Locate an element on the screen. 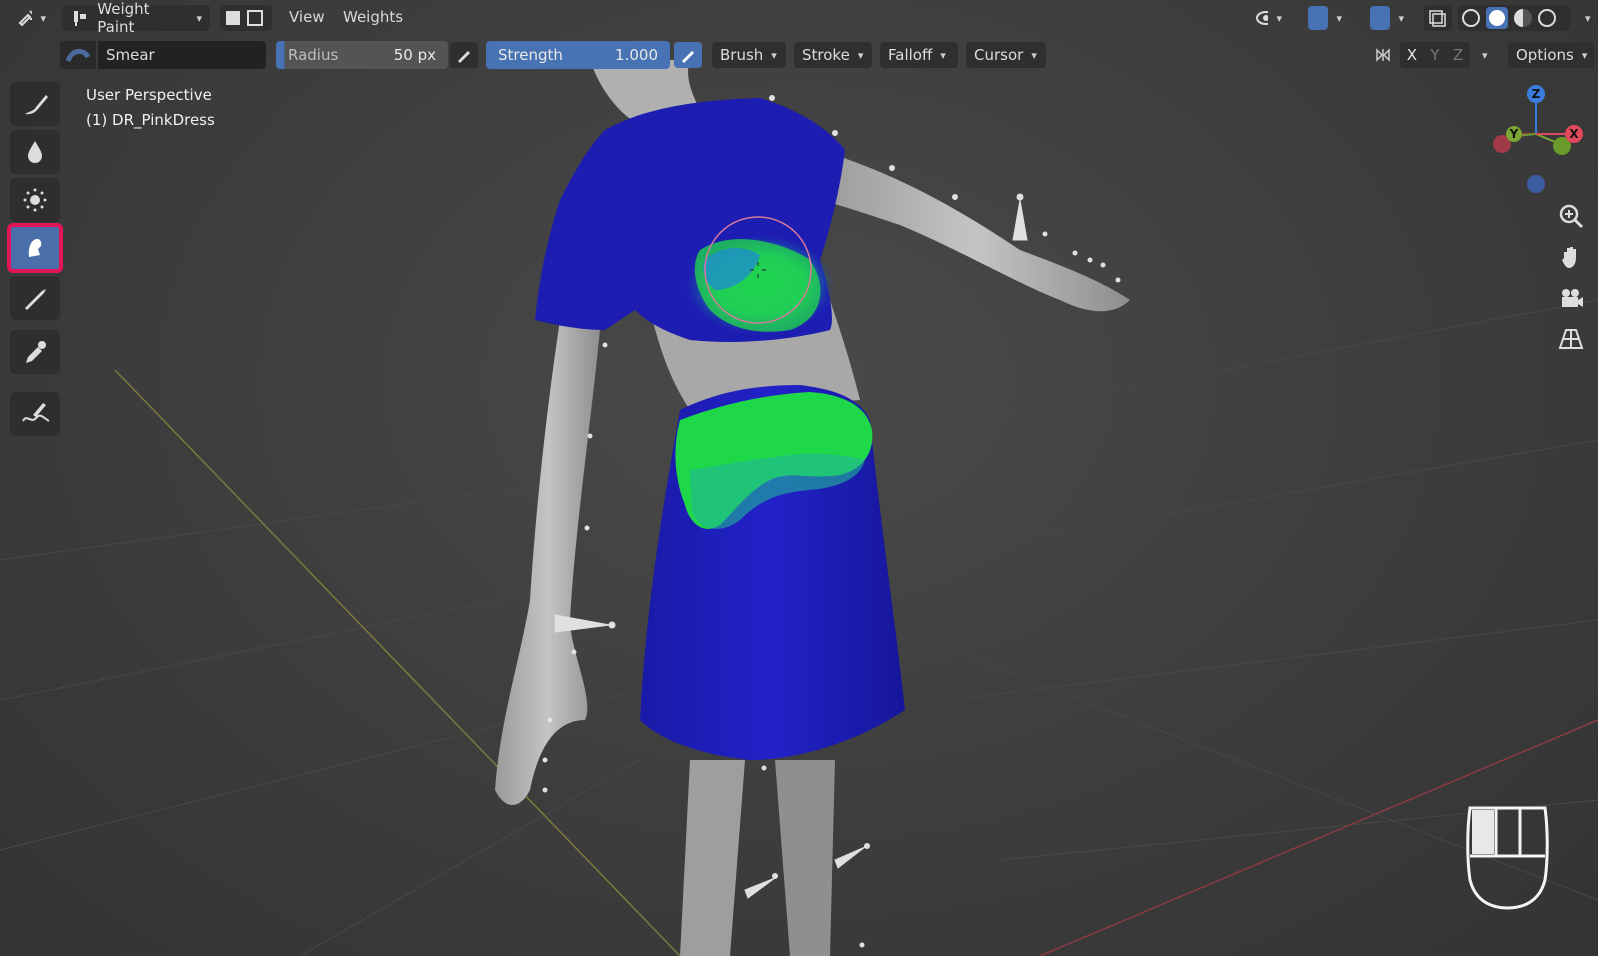 The width and height of the screenshot is (1598, 956). radius-value: 50 px is located at coordinates (414, 55).